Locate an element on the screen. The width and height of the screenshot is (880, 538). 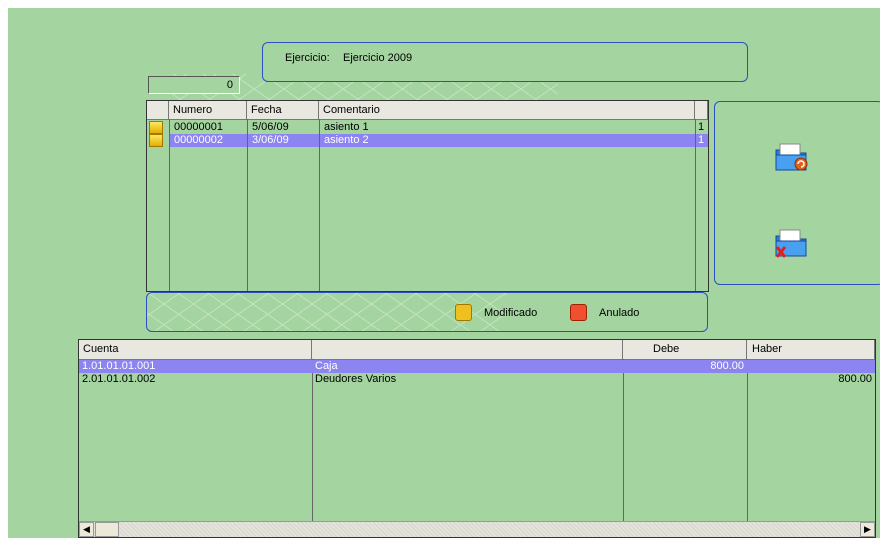
legend-cancelled-label: Anulado is located at coordinates (619, 313).